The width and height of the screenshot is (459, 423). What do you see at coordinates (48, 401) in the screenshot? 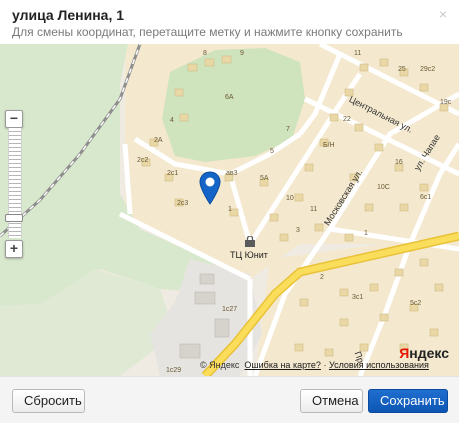
I see `reset-button: Сбросить` at bounding box center [48, 401].